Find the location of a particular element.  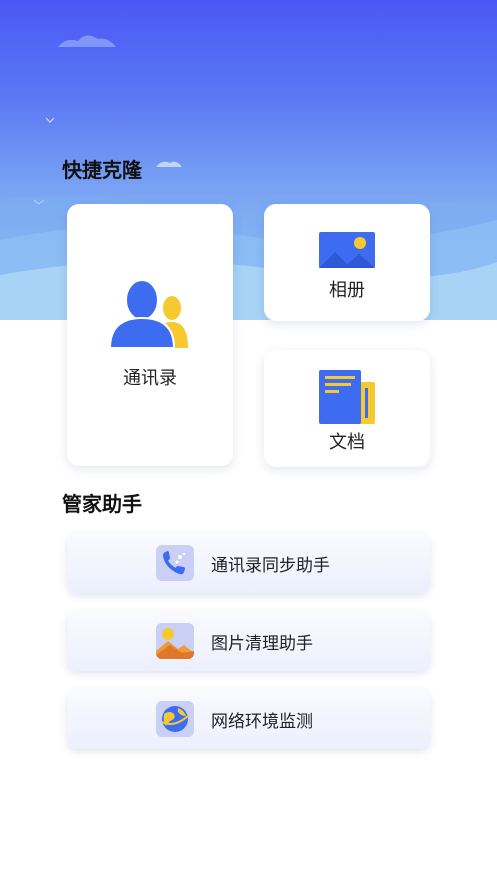

album-label: 相册 is located at coordinates (347, 290).